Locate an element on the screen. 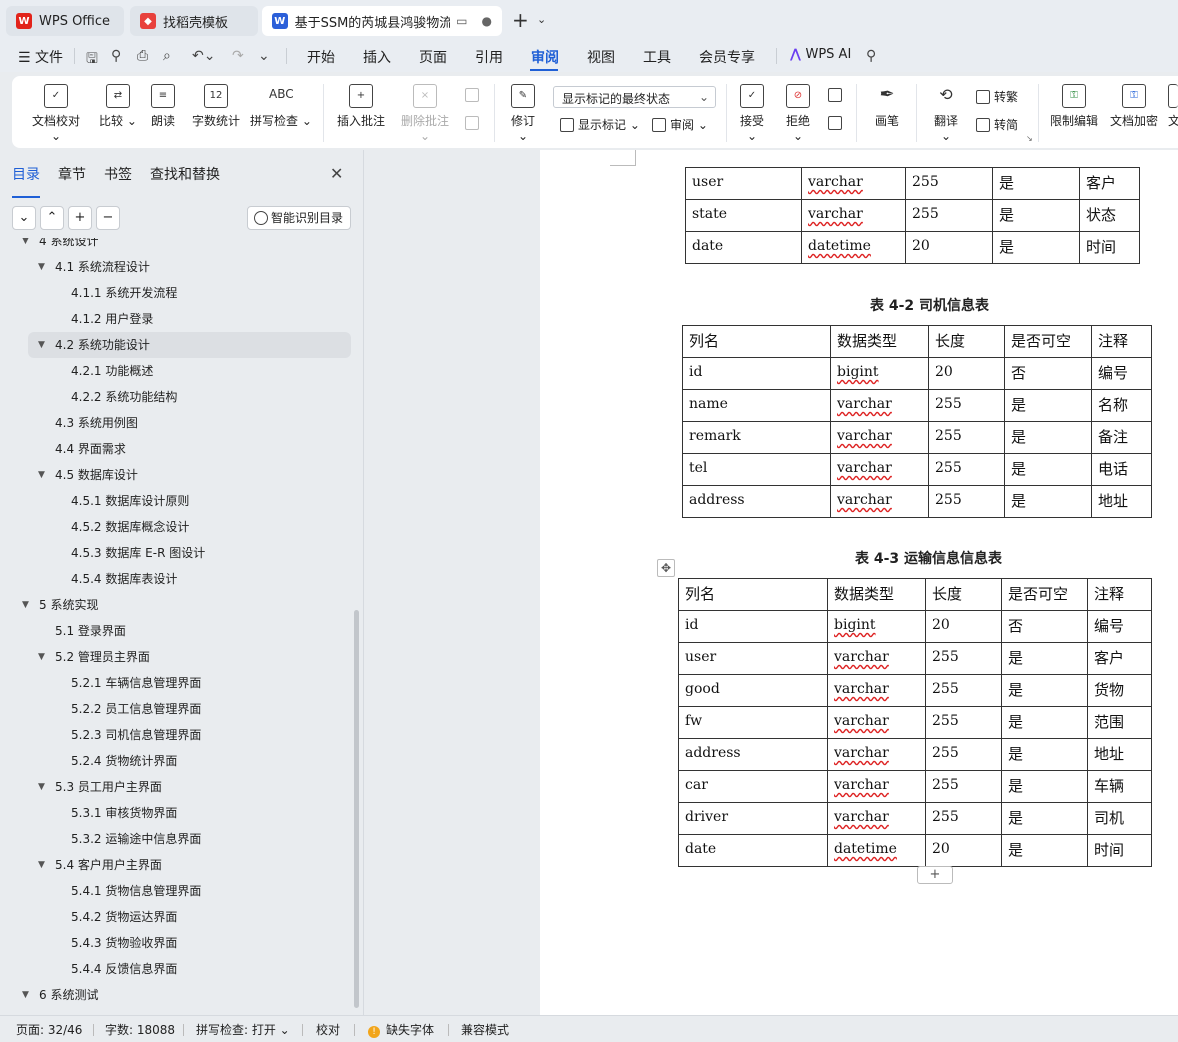 This screenshot has width=1178, height=1042. table-cell: 名称 is located at coordinates (1121, 405).